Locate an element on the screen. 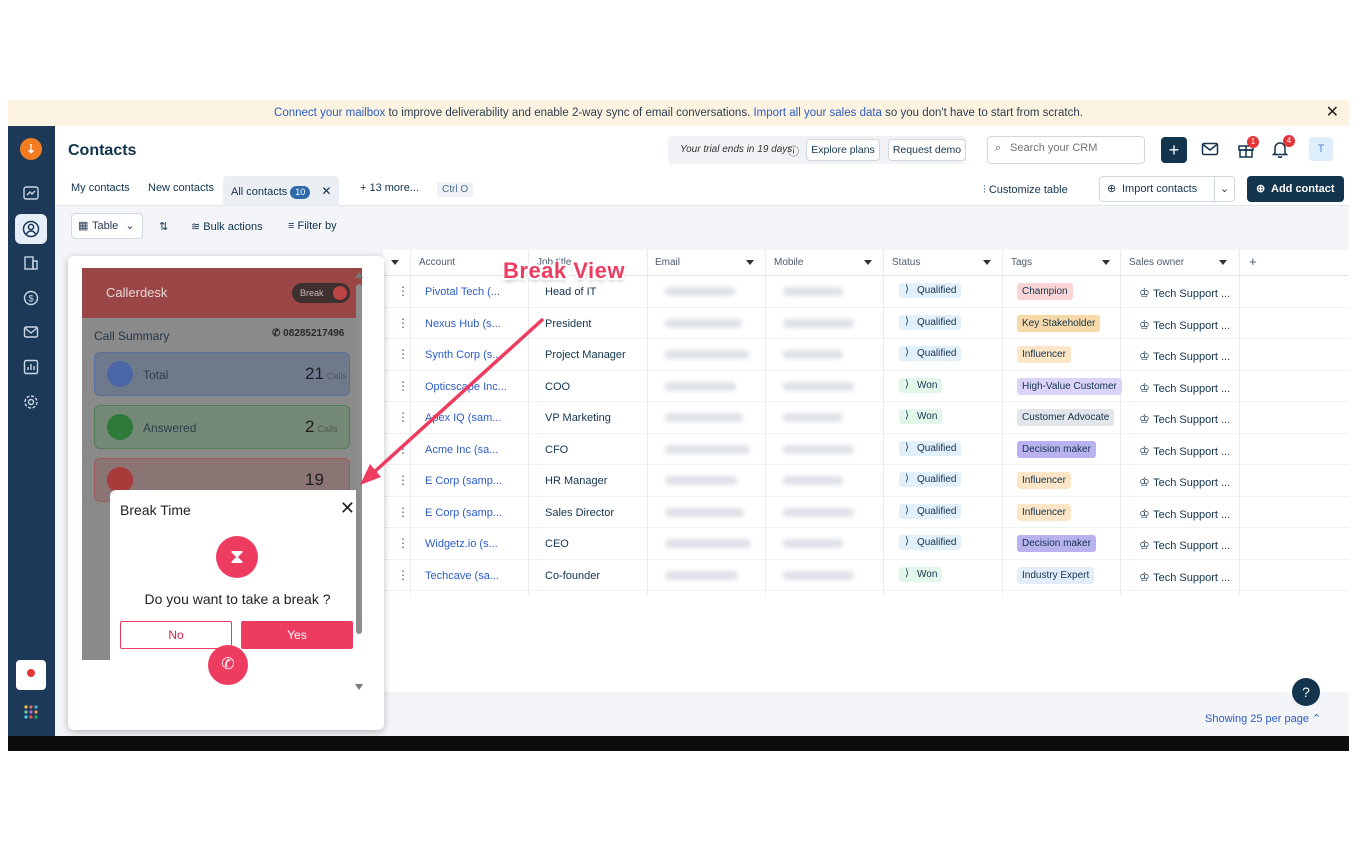  break-toggle: Break is located at coordinates (321, 293).